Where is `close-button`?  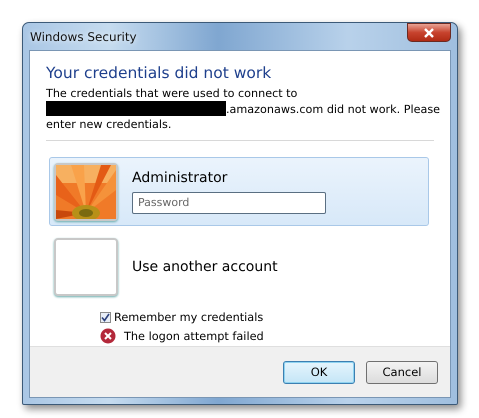 close-button is located at coordinates (429, 32).